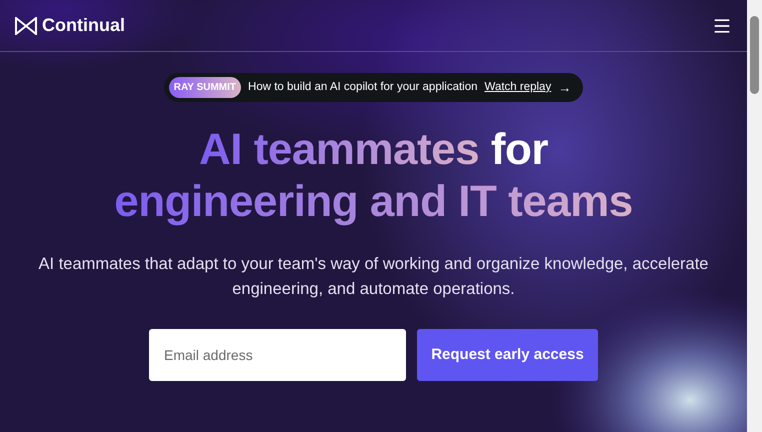 The height and width of the screenshot is (432, 762). What do you see at coordinates (374, 277) in the screenshot?
I see `subtitle: AI teammates that adapt to your team's way of working and organize knowledge, accelerate engineering, and automate operations.` at bounding box center [374, 277].